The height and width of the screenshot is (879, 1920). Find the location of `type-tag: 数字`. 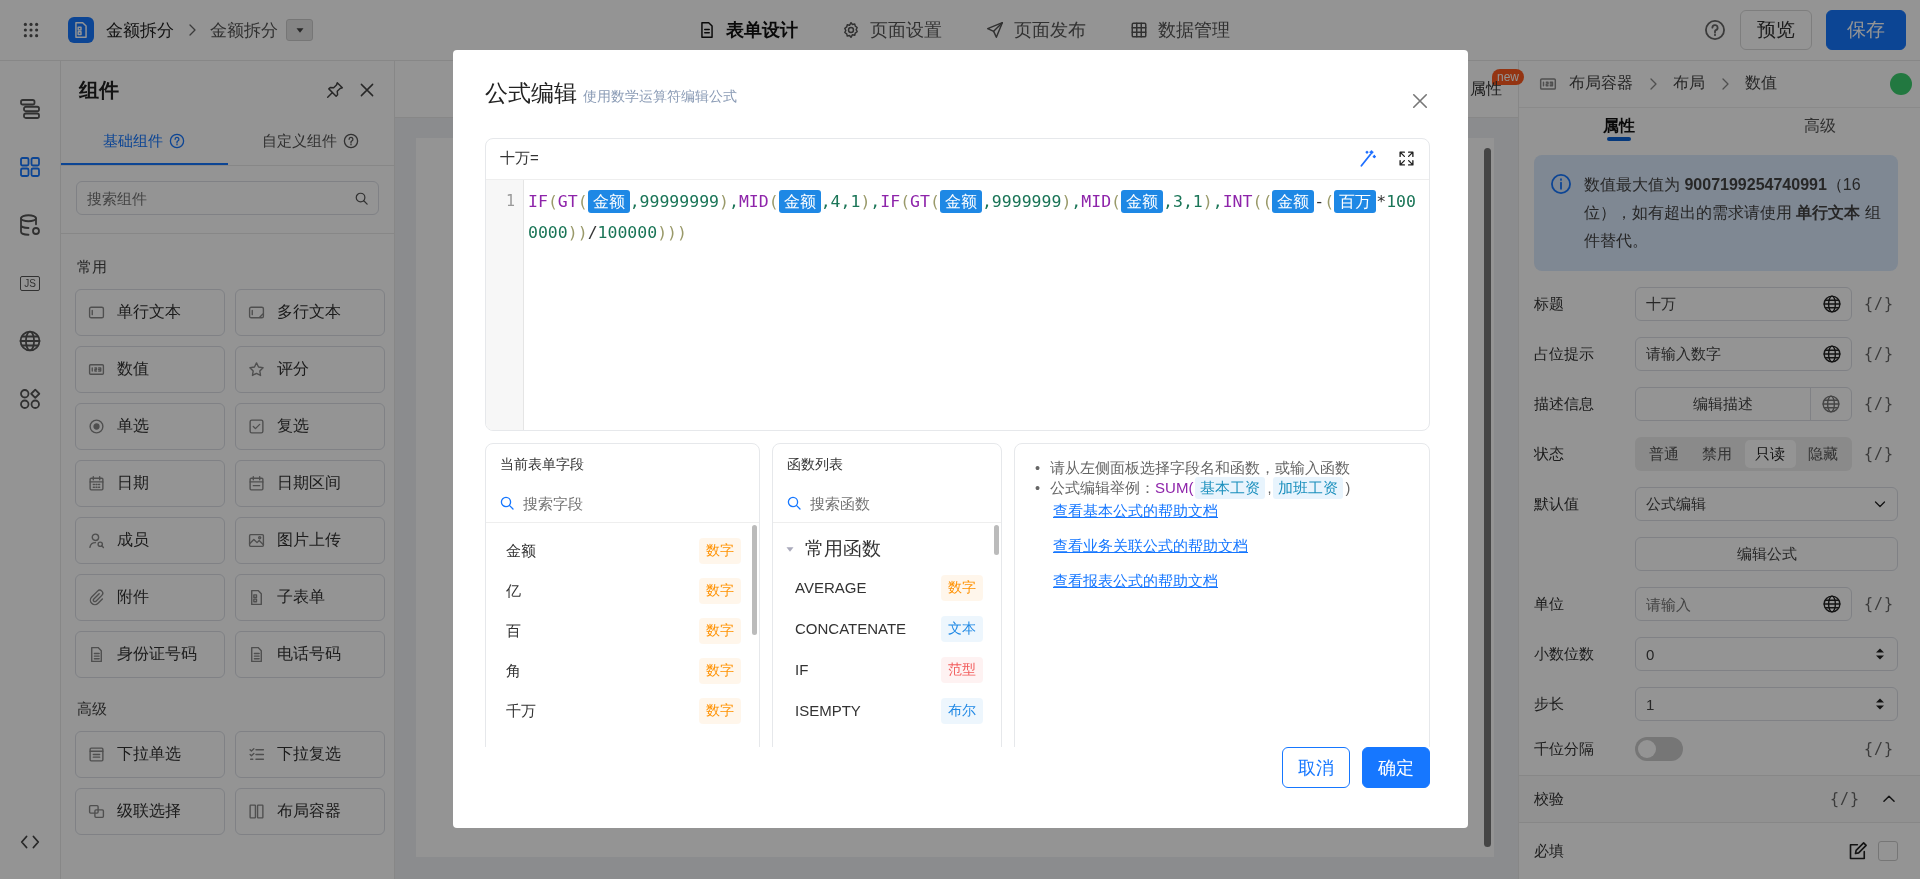

type-tag: 数字 is located at coordinates (720, 551).